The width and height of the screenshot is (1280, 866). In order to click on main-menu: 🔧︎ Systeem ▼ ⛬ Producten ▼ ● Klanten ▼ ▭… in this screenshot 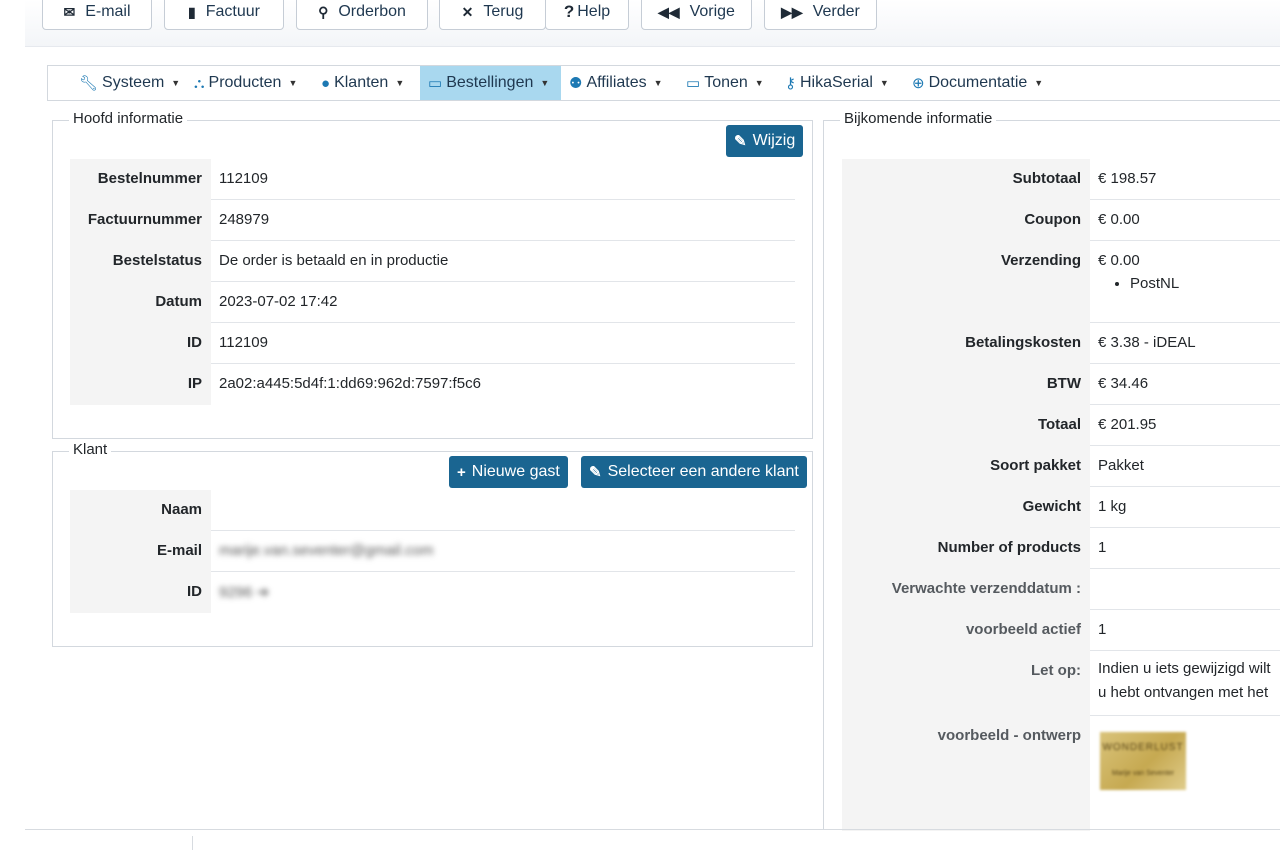, I will do `click(663, 83)`.